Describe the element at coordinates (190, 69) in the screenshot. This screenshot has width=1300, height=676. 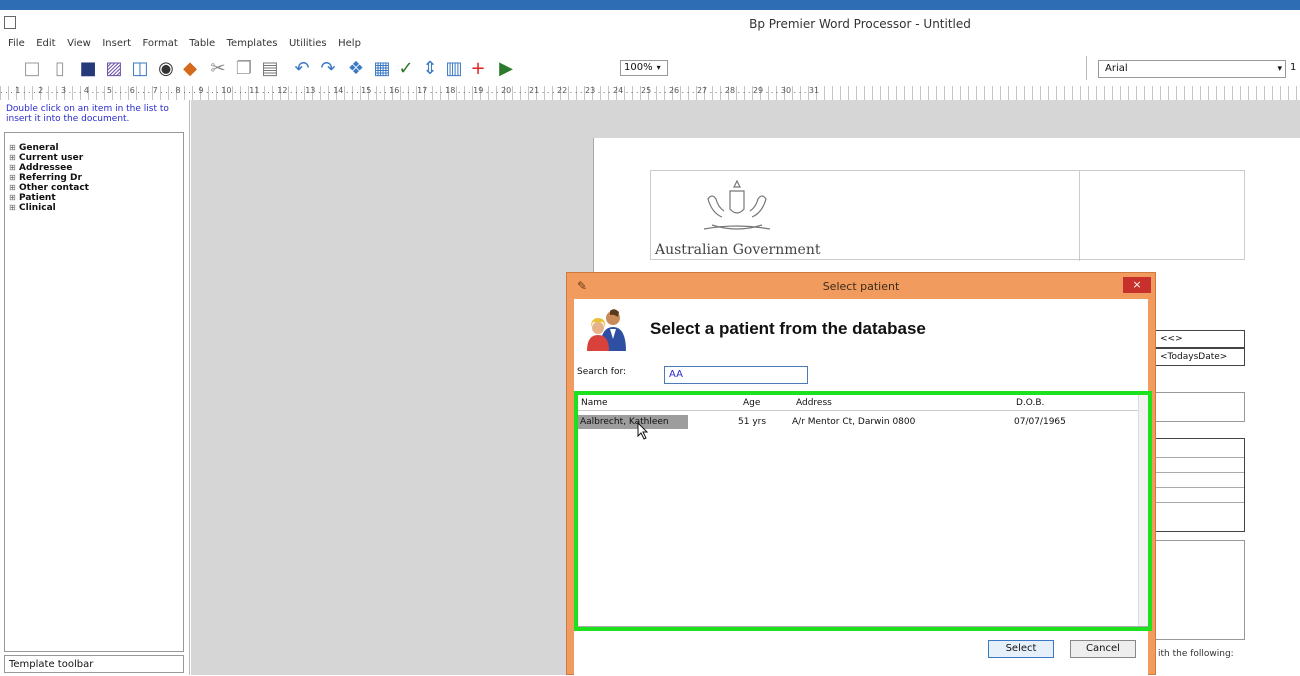
I see `spell-check-icon: ◆` at that location.